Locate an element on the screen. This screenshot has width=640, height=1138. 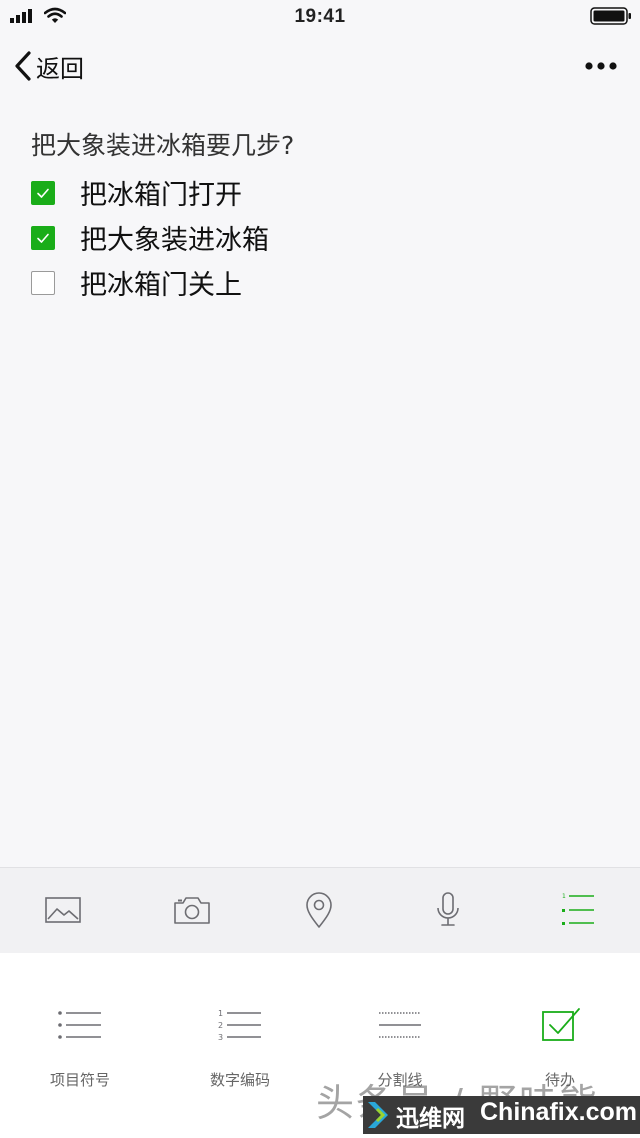
watermark-brand-cn: 迅维网 is located at coordinates (430, 1119).